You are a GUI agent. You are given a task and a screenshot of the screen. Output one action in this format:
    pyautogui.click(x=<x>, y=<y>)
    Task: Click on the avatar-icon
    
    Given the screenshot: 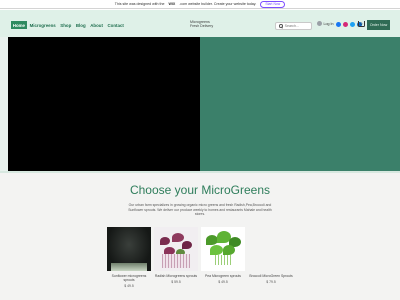 What is the action you would take?
    pyautogui.click(x=319, y=23)
    